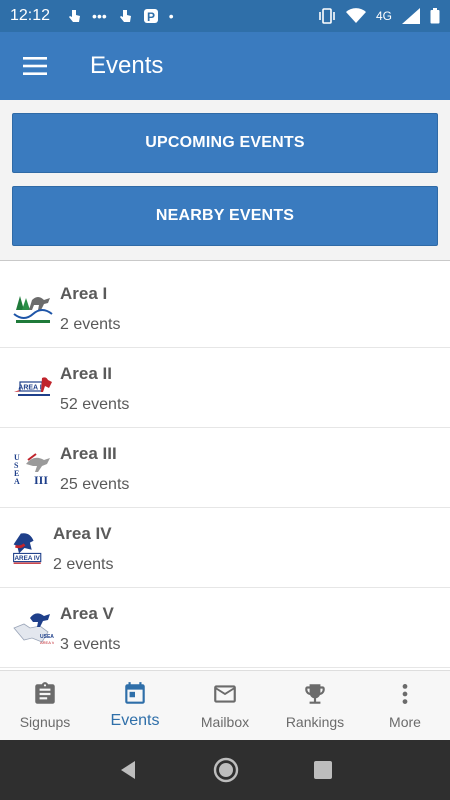 The width and height of the screenshot is (450, 800). What do you see at coordinates (75, 16) in the screenshot?
I see `touch-icon` at bounding box center [75, 16].